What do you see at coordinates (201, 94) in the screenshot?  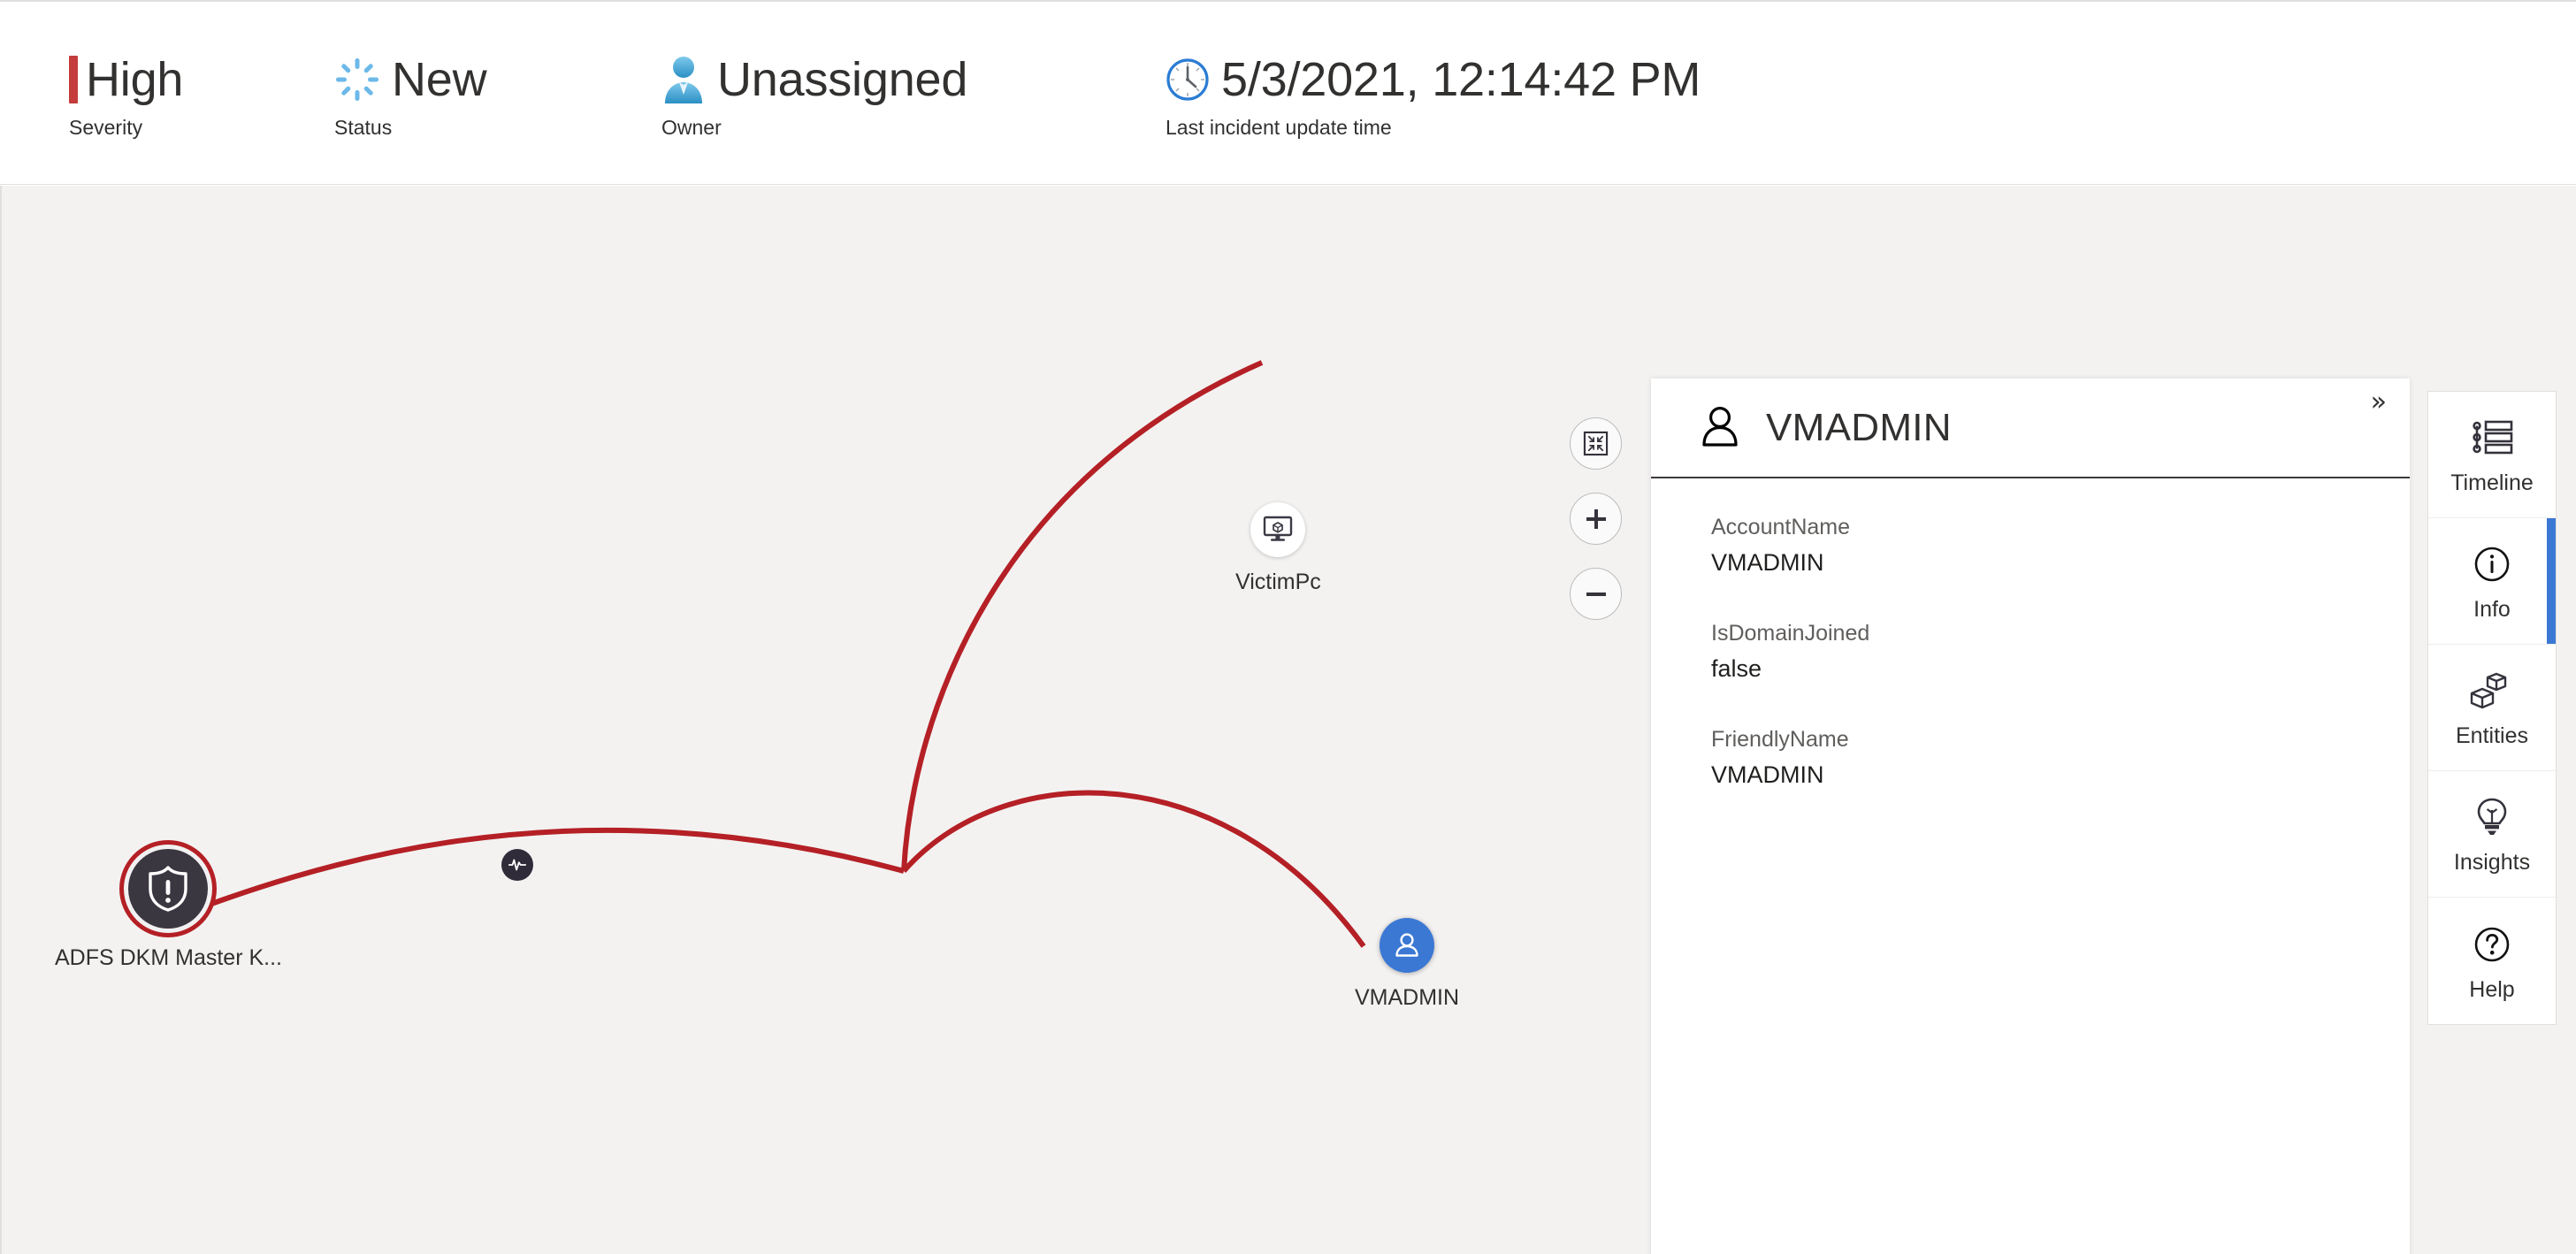 I see `summary-item-severity: High Severity` at bounding box center [201, 94].